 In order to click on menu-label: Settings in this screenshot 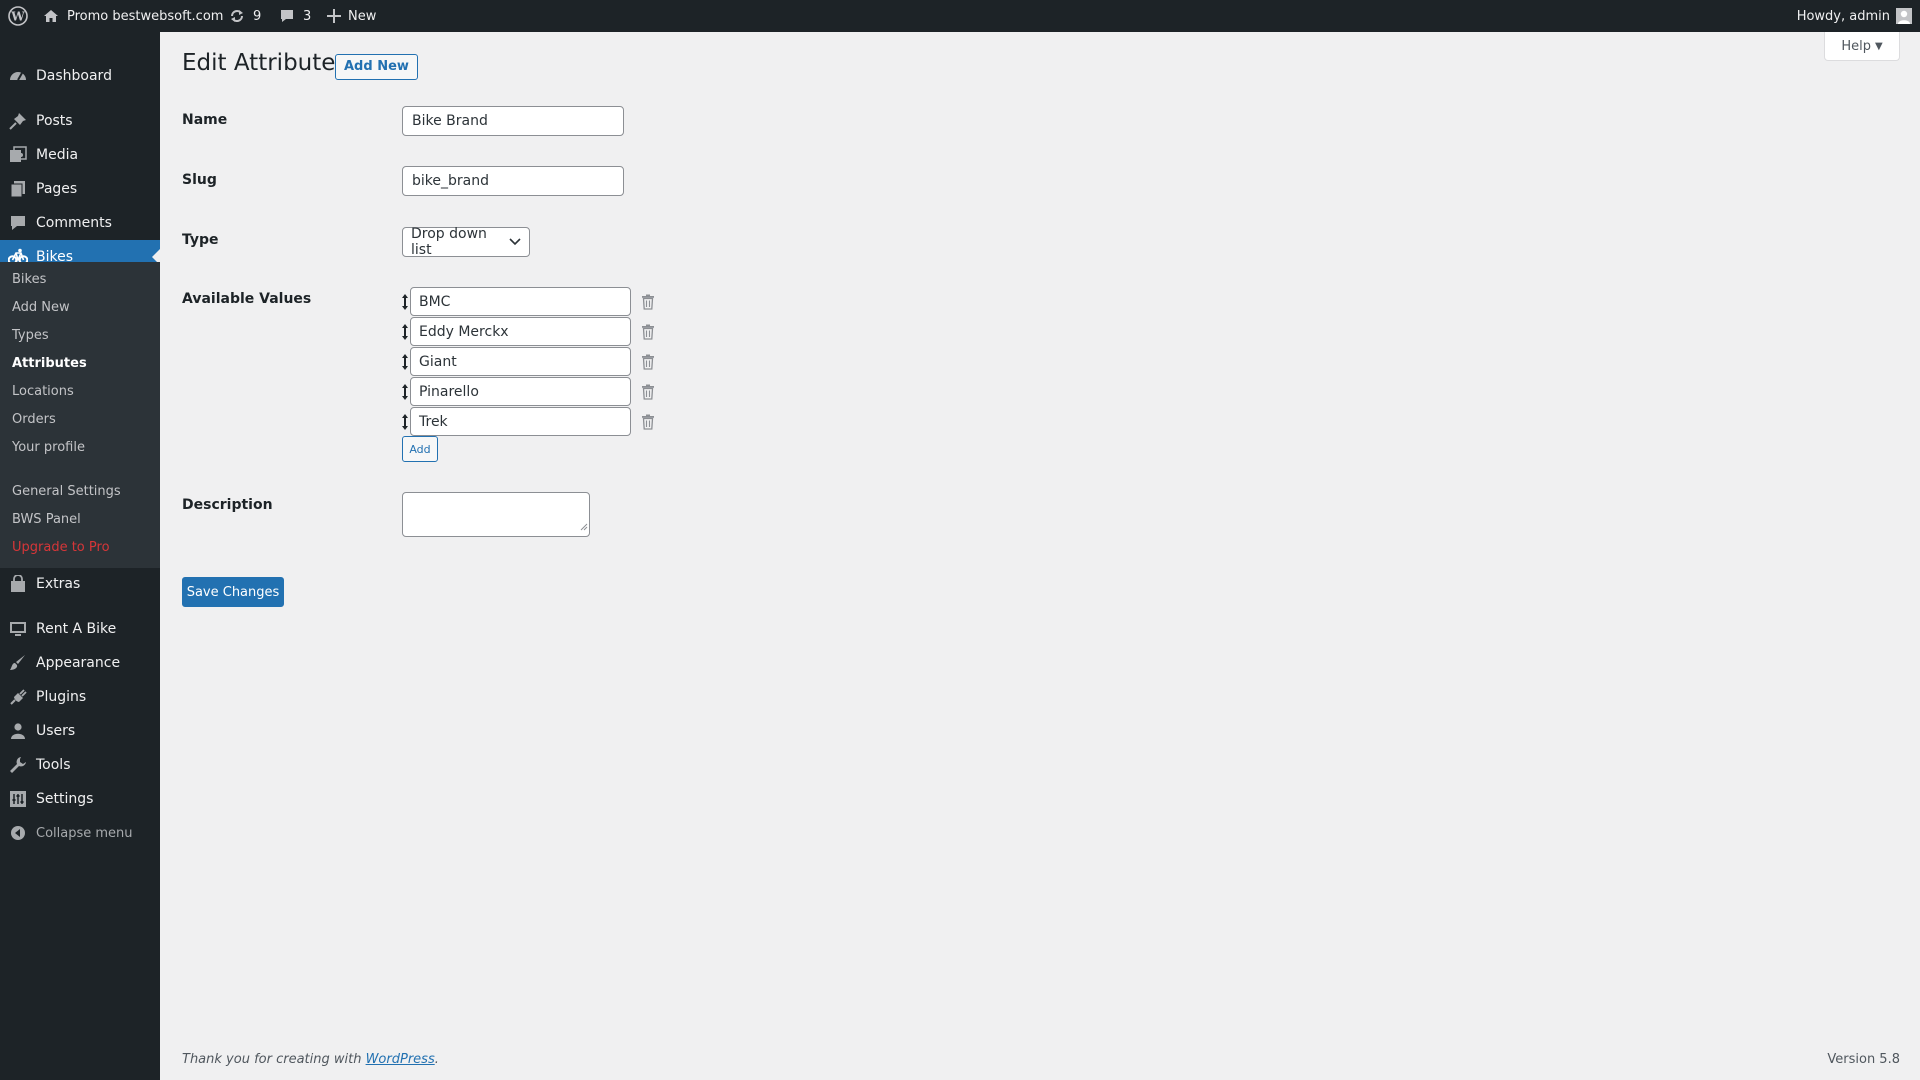, I will do `click(65, 799)`.